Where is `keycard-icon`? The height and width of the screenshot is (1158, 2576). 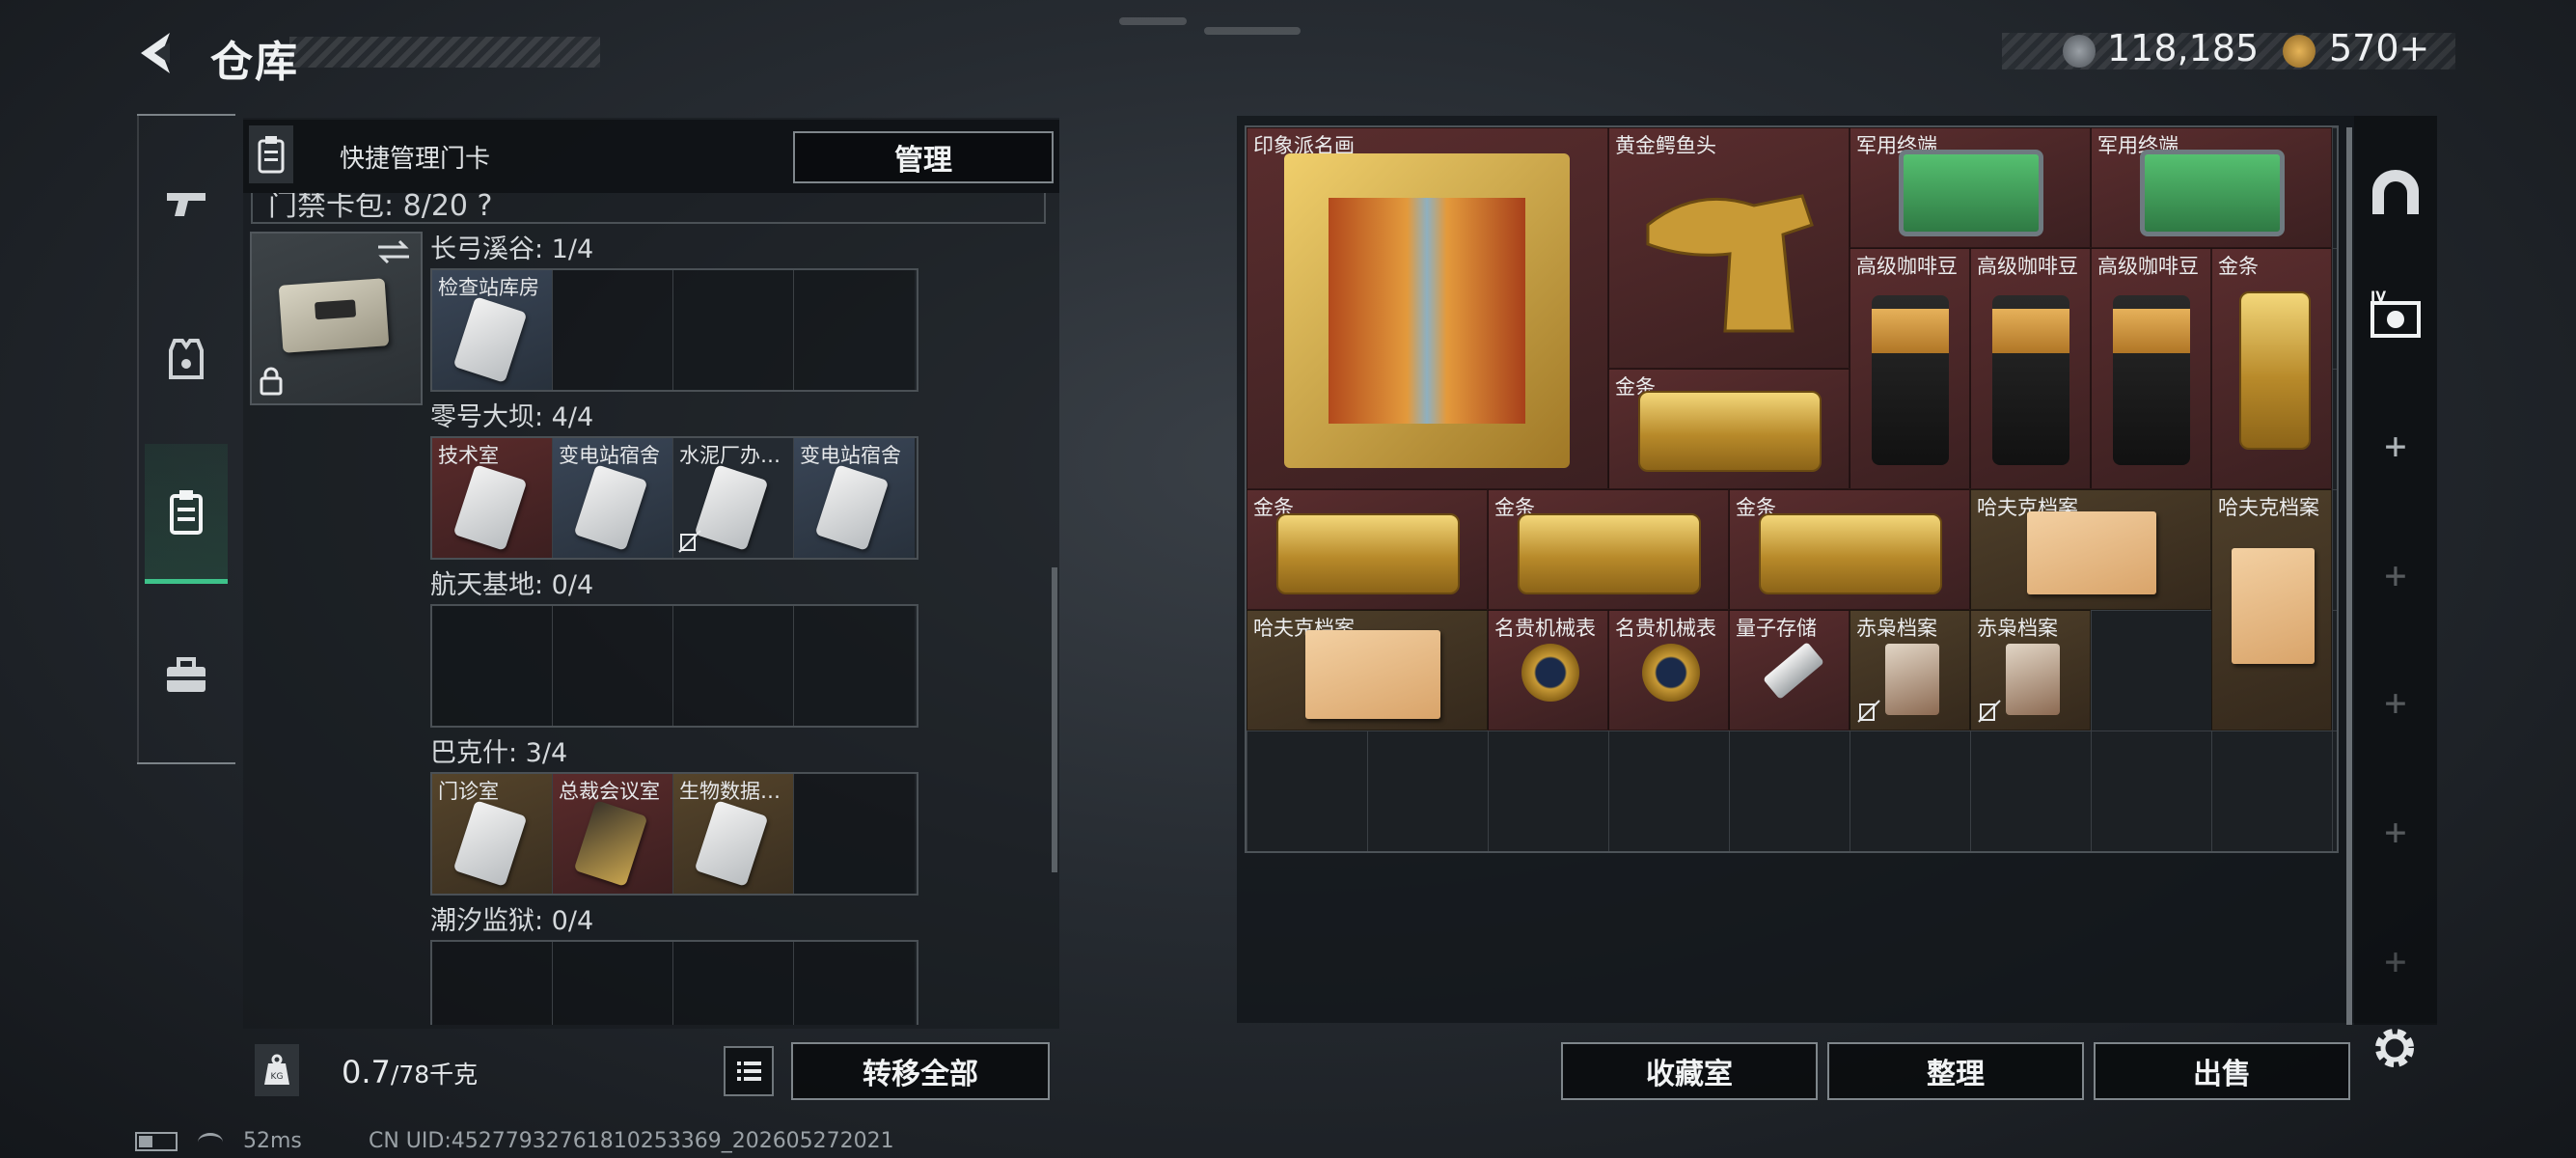
keycard-icon is located at coordinates (187, 512).